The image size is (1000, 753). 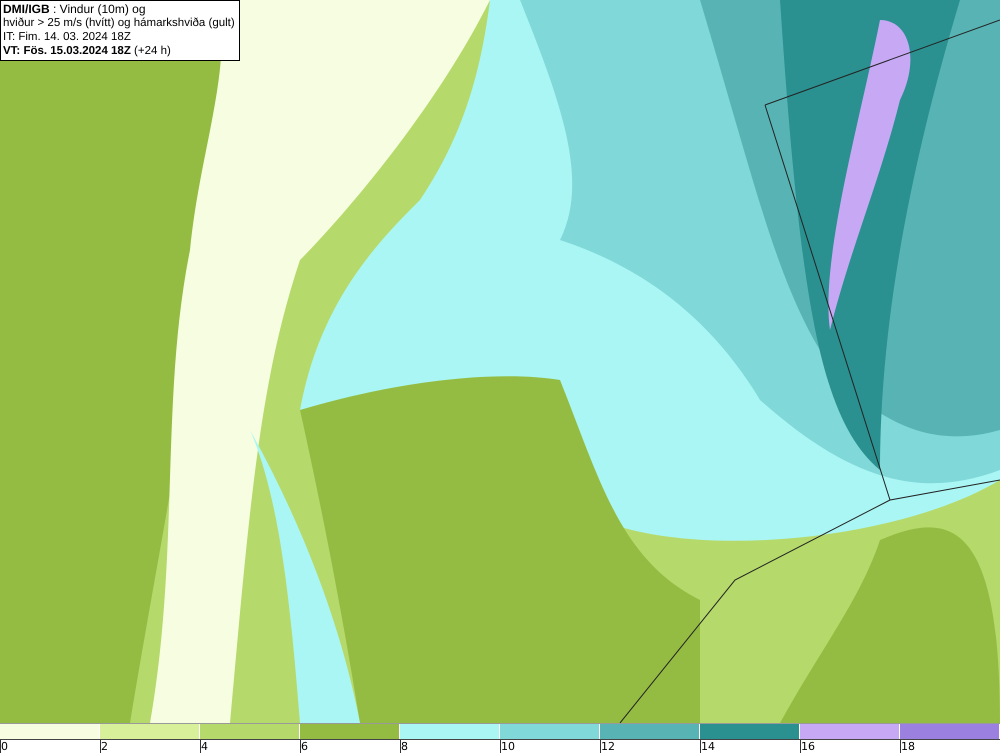 What do you see at coordinates (404, 746) in the screenshot?
I see `legend-label: 8` at bounding box center [404, 746].